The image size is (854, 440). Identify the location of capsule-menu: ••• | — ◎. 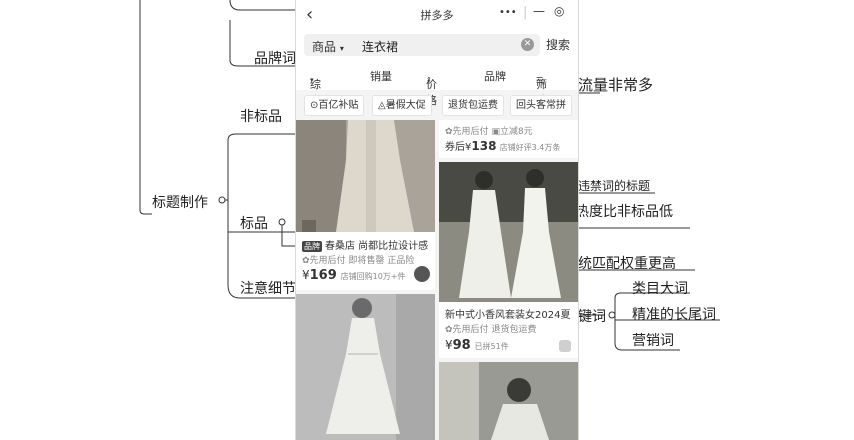
(534, 14).